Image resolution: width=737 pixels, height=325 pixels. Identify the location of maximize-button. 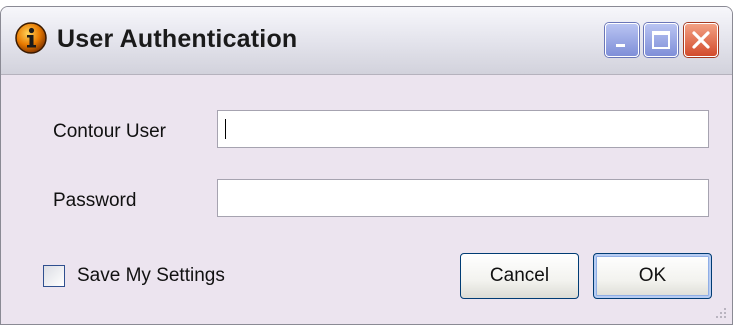
(661, 40).